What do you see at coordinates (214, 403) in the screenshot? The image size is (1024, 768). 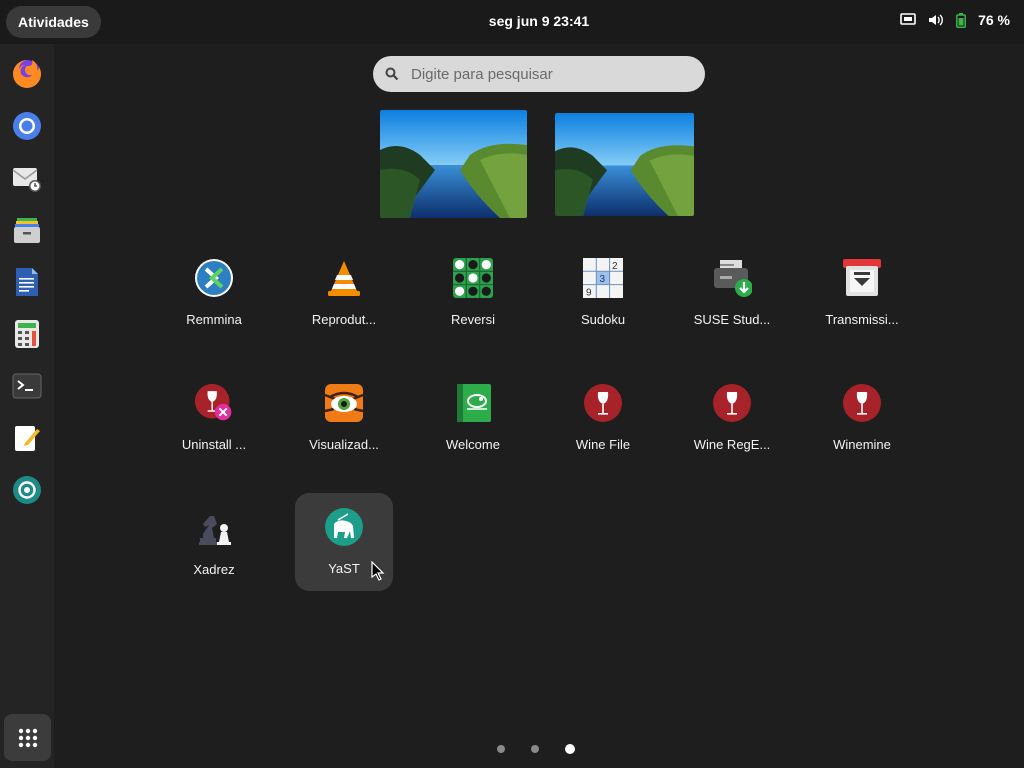 I see `wine-uninstall-icon` at bounding box center [214, 403].